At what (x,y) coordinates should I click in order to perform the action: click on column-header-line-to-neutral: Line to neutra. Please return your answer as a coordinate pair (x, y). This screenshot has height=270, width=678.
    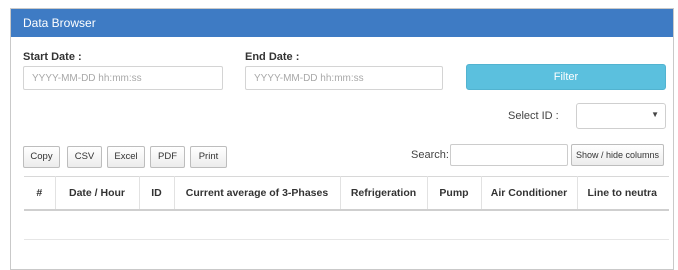
    Looking at the image, I should click on (623, 193).